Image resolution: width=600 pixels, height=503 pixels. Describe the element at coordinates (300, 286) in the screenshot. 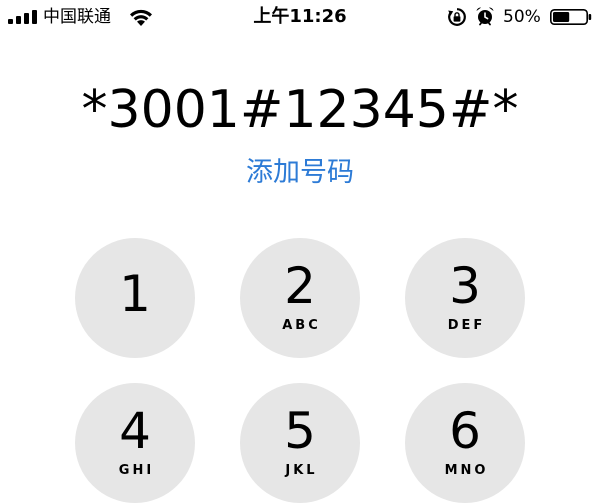

I see `key-digit: 2` at that location.